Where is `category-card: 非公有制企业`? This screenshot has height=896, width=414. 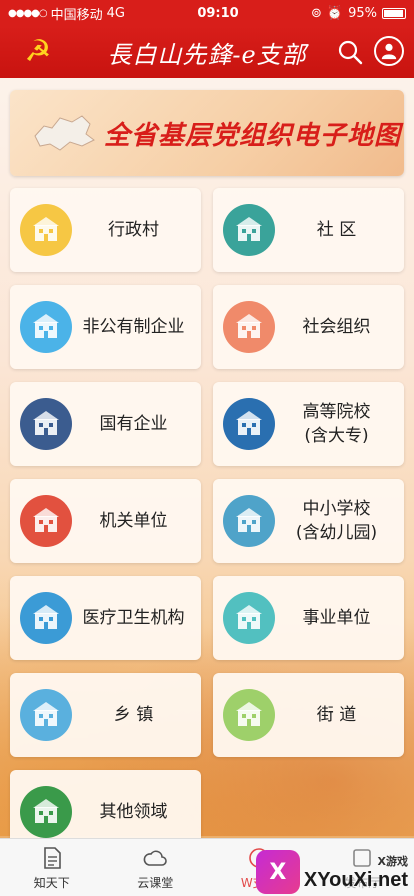 category-card: 非公有制企业 is located at coordinates (105, 327).